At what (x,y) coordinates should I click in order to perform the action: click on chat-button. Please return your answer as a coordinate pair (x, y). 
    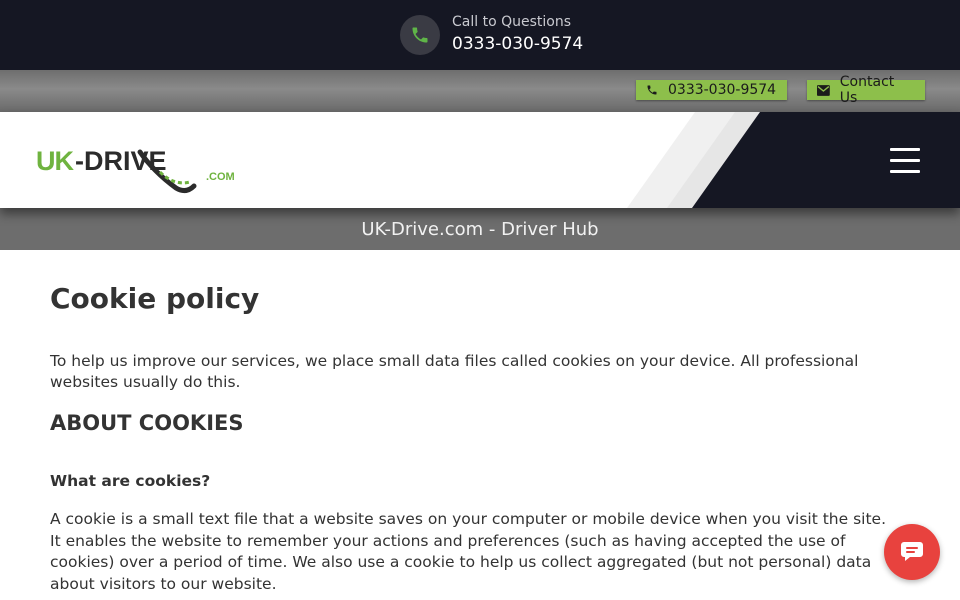
    Looking at the image, I should click on (912, 552).